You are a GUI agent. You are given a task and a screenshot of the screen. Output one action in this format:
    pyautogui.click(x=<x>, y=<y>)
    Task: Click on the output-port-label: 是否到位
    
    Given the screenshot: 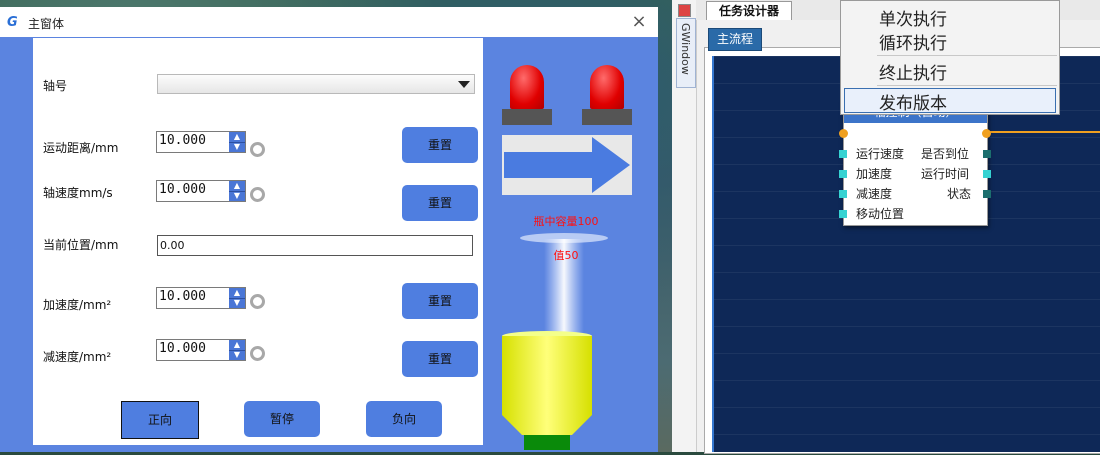 What is the action you would take?
    pyautogui.click(x=945, y=154)
    